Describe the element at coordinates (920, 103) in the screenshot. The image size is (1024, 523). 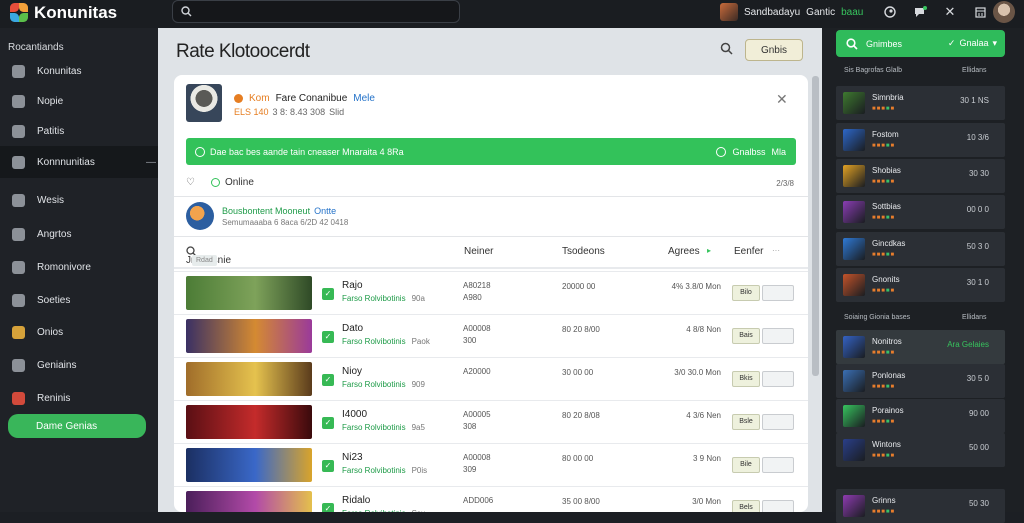
I see `game-list-item: Simnbria ■■■■■ 30 1 NS` at that location.